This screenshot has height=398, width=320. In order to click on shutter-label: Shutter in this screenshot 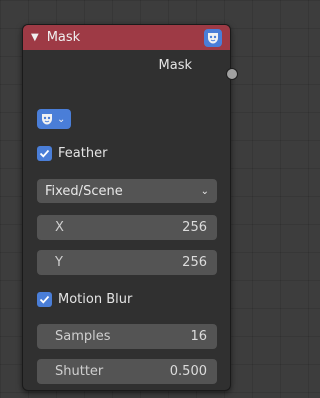, I will do `click(79, 371)`.